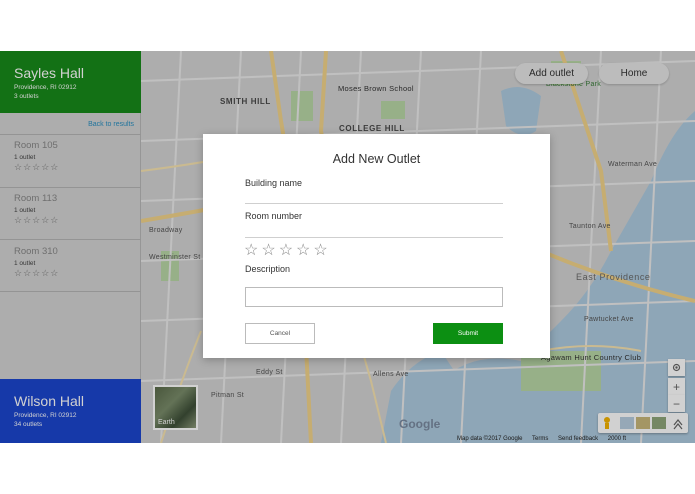 This screenshot has height=494, width=695. What do you see at coordinates (374, 297) in the screenshot?
I see `description-input` at bounding box center [374, 297].